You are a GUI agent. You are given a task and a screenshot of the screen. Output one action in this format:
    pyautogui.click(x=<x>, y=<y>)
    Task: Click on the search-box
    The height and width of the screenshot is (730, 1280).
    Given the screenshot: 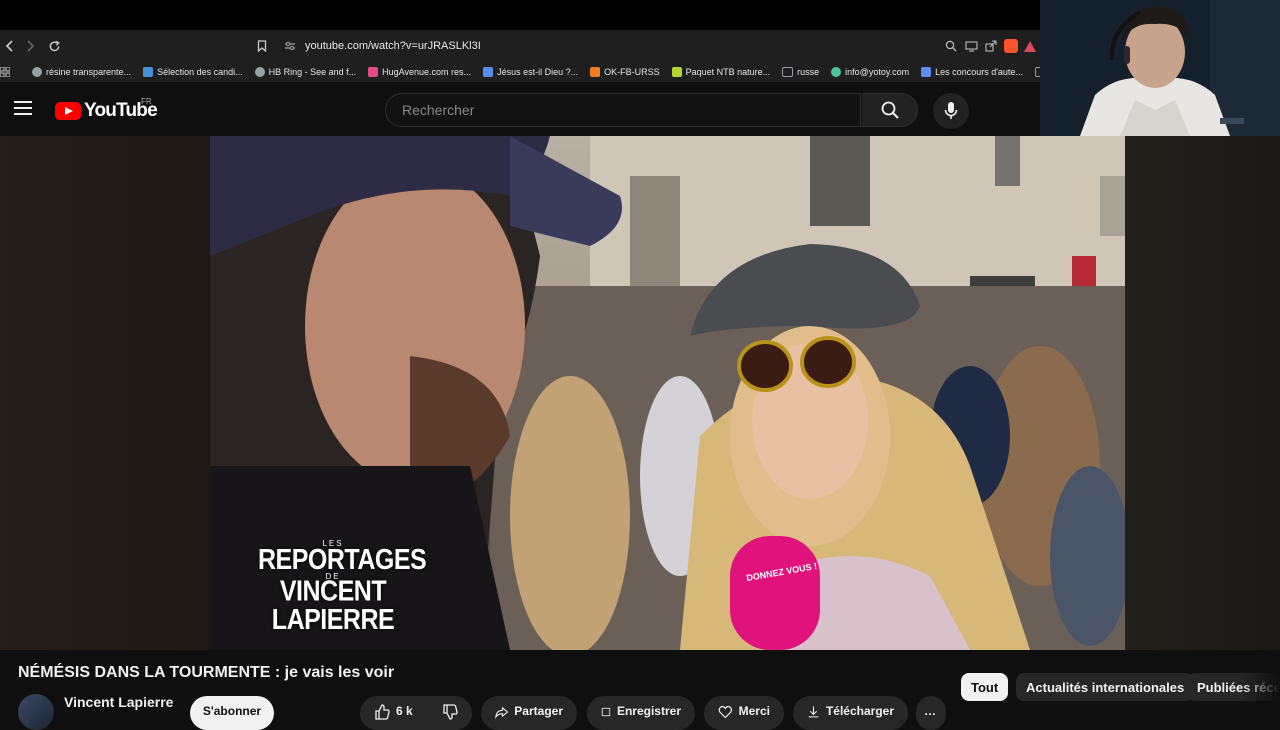 What is the action you would take?
    pyautogui.click(x=623, y=110)
    